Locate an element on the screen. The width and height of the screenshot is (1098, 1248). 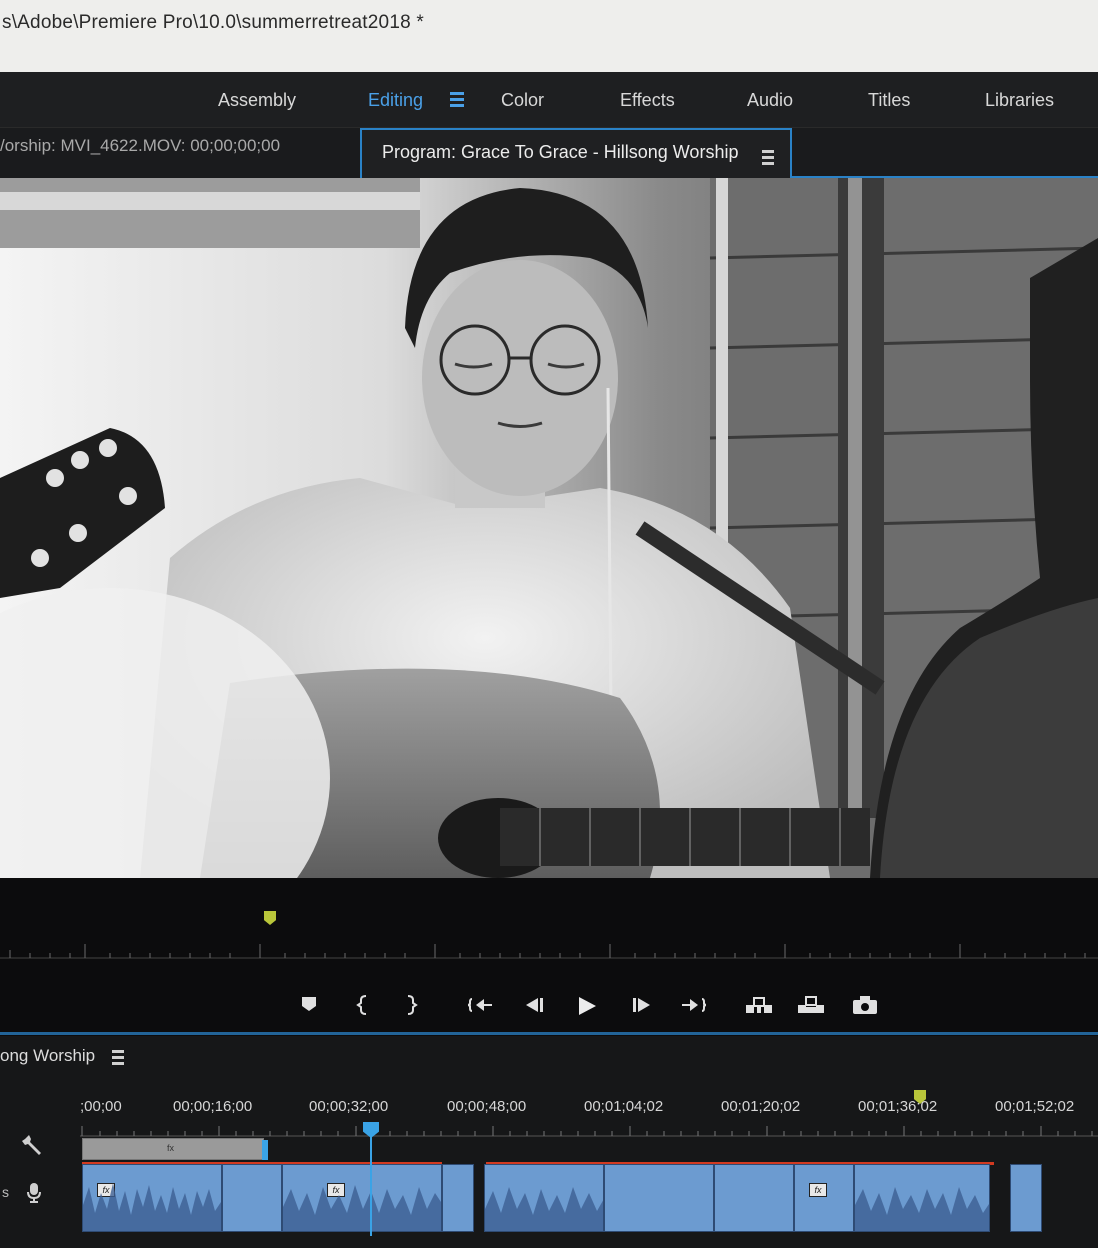
transport-controls is located at coordinates (590, 1008).